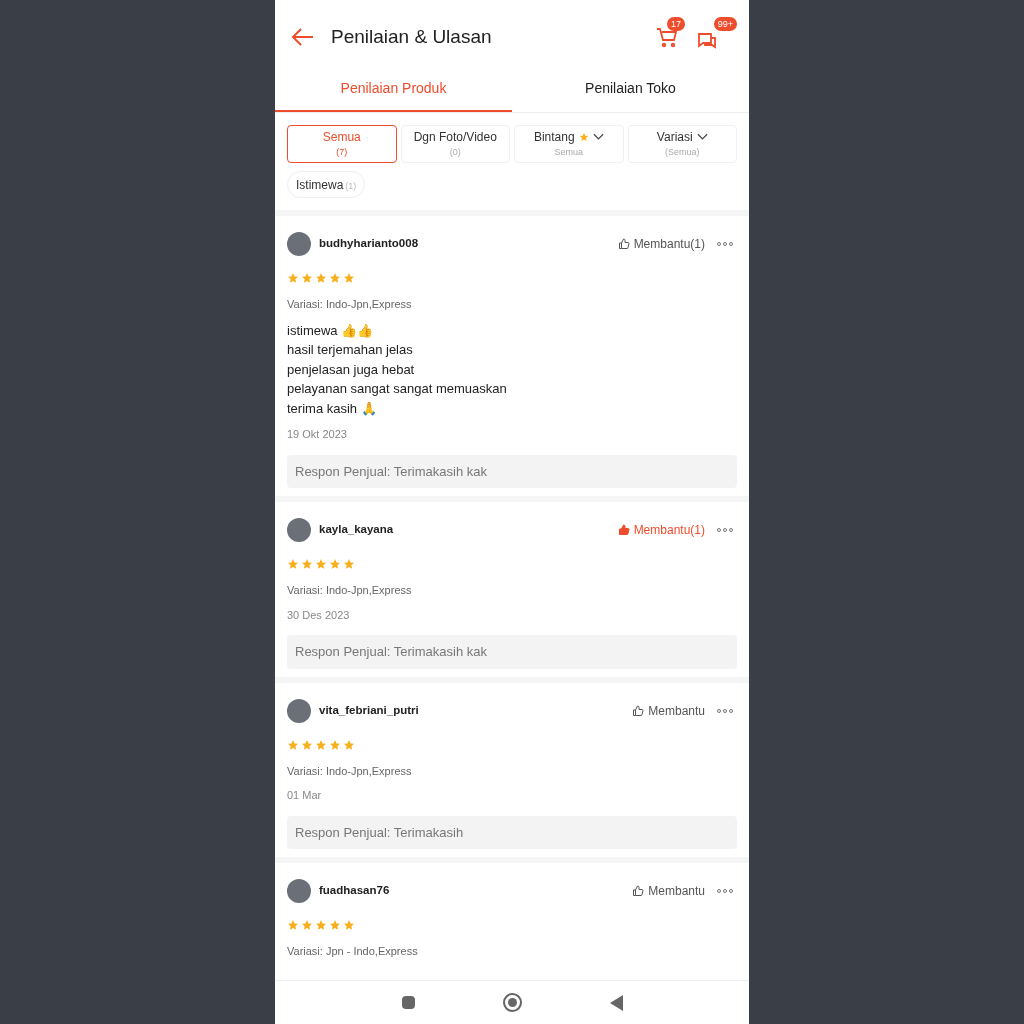  Describe the element at coordinates (397, 369) in the screenshot. I see `review-text: istimewa 👍👍 hasil terjemahan jelas penjelasan juga hebat pelayanan sangat sangat memuaskan terima kasih 🙏` at that location.